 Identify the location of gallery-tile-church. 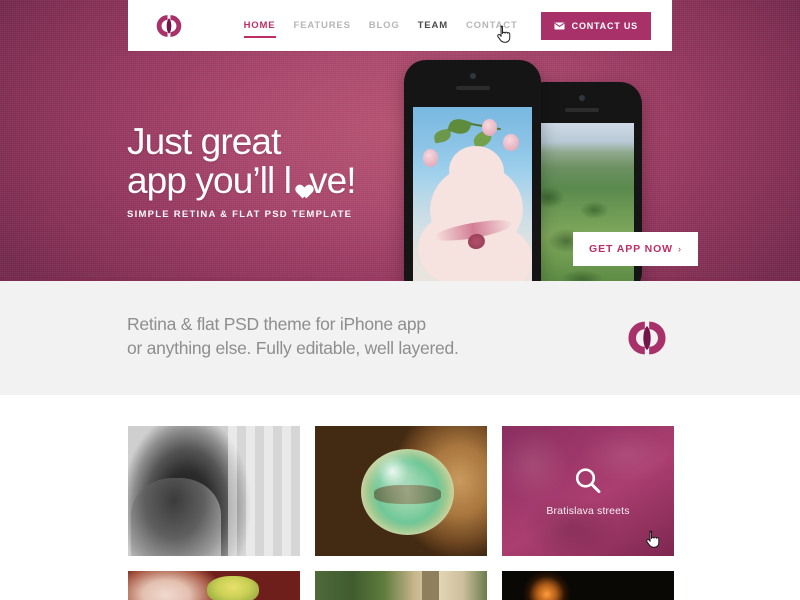
(401, 585).